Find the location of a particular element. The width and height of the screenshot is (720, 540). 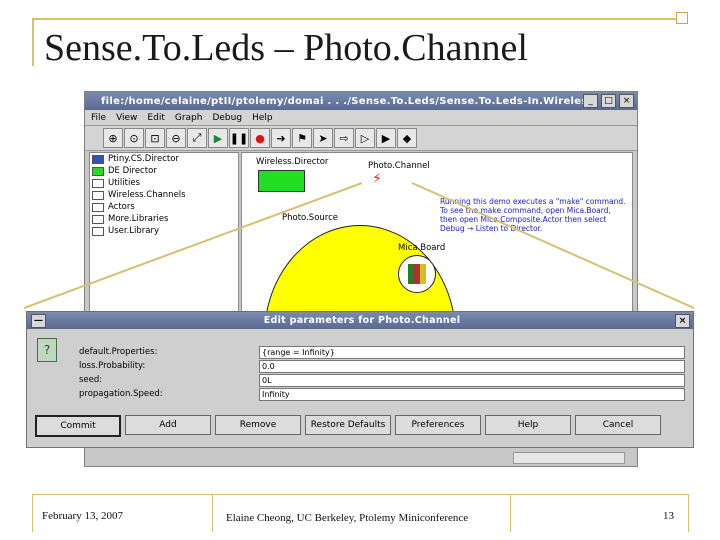

stop-icon: ● is located at coordinates (260, 138).